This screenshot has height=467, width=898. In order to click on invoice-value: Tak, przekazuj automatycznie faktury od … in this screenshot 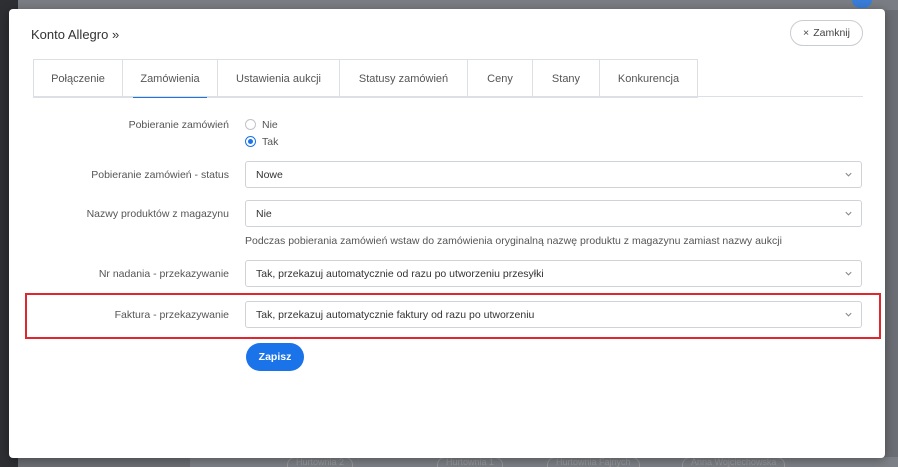, I will do `click(395, 314)`.